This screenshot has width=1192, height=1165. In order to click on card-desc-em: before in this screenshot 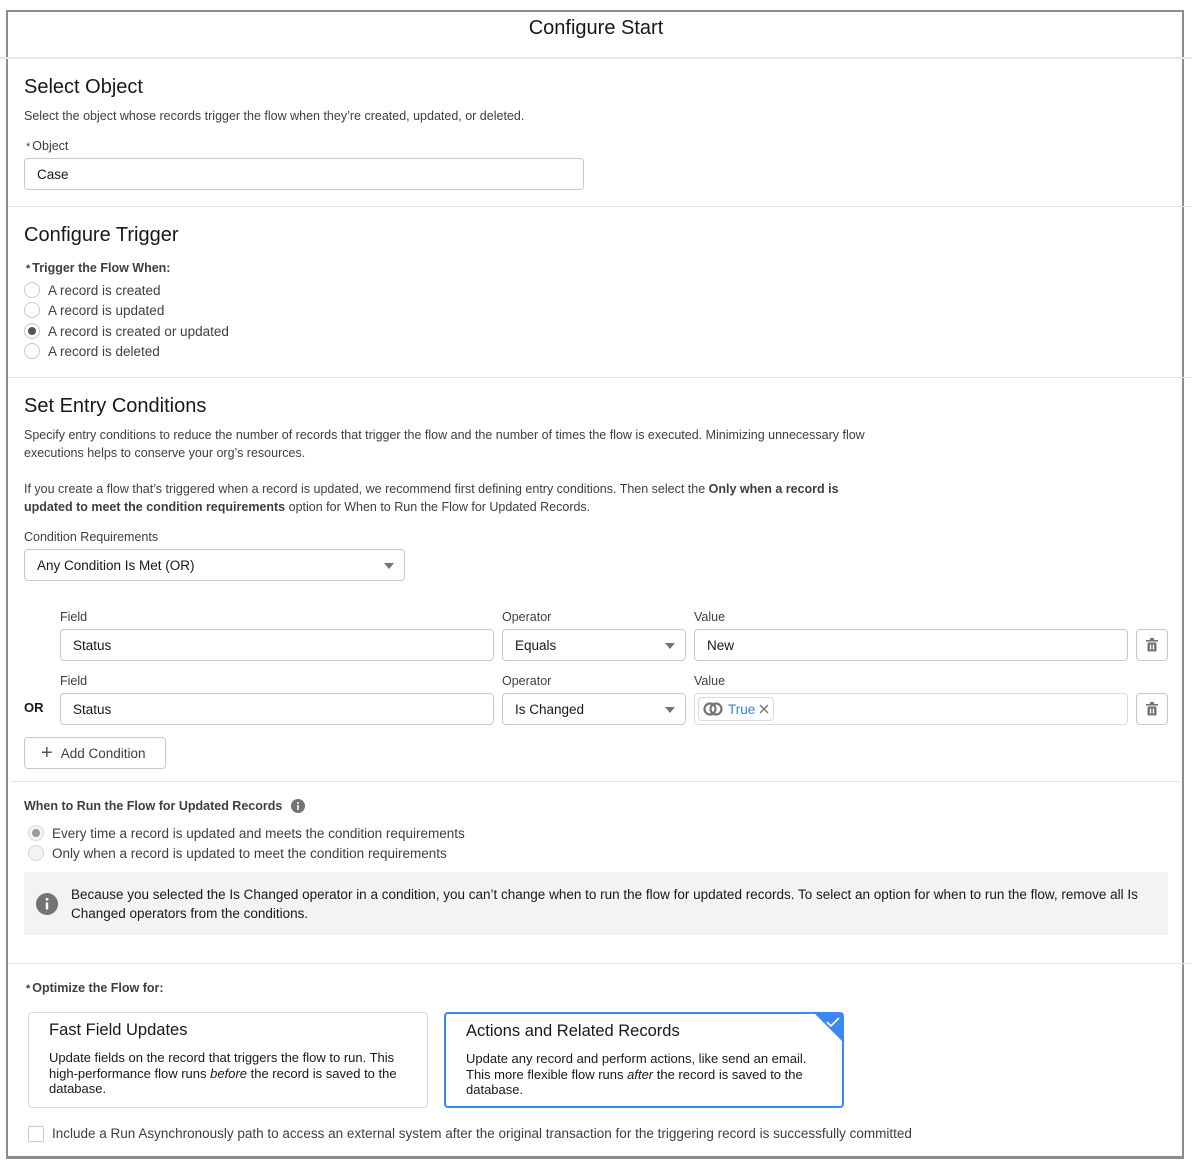, I will do `click(229, 1073)`.